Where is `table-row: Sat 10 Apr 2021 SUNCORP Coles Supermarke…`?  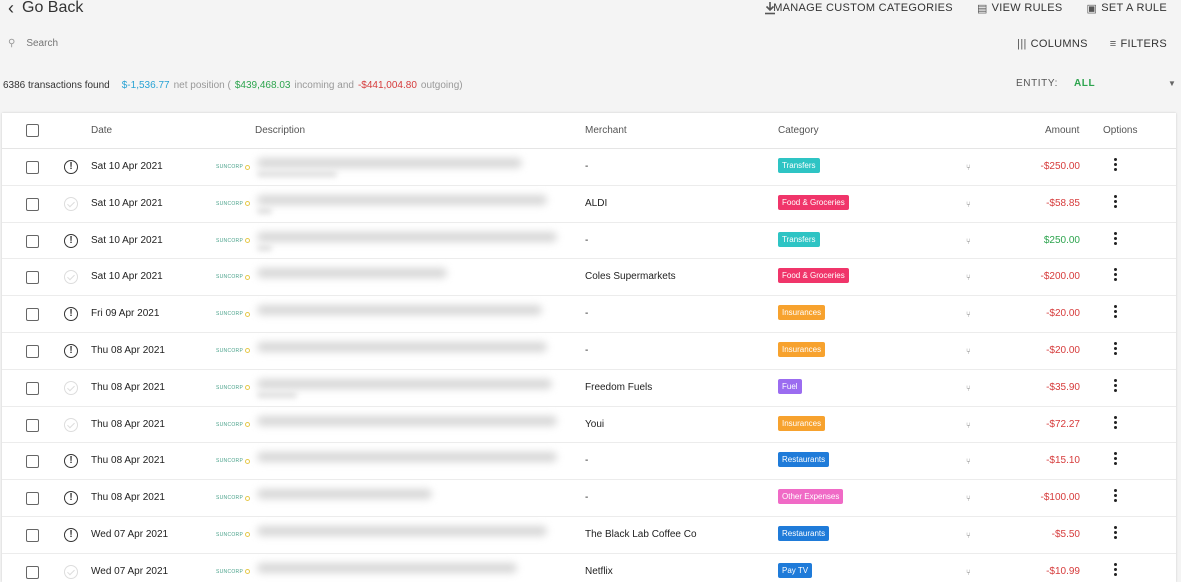
table-row: Sat 10 Apr 2021 SUNCORP Coles Supermarke… is located at coordinates (589, 278).